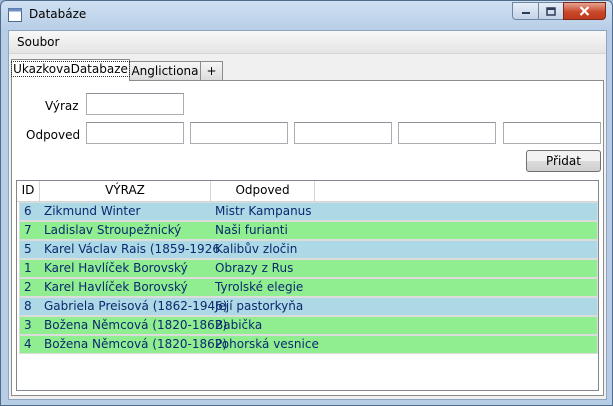  I want to click on vyraz-label: Výraz, so click(62, 106).